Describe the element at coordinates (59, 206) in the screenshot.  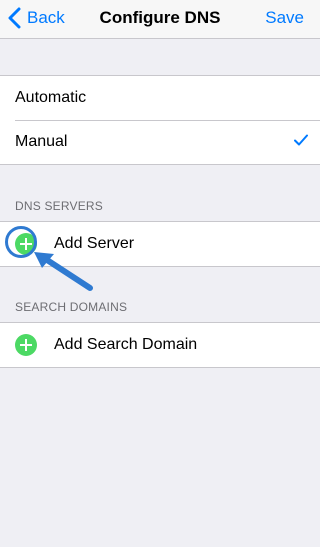
I see `dns-servers-header: DNS SERVERS` at that location.